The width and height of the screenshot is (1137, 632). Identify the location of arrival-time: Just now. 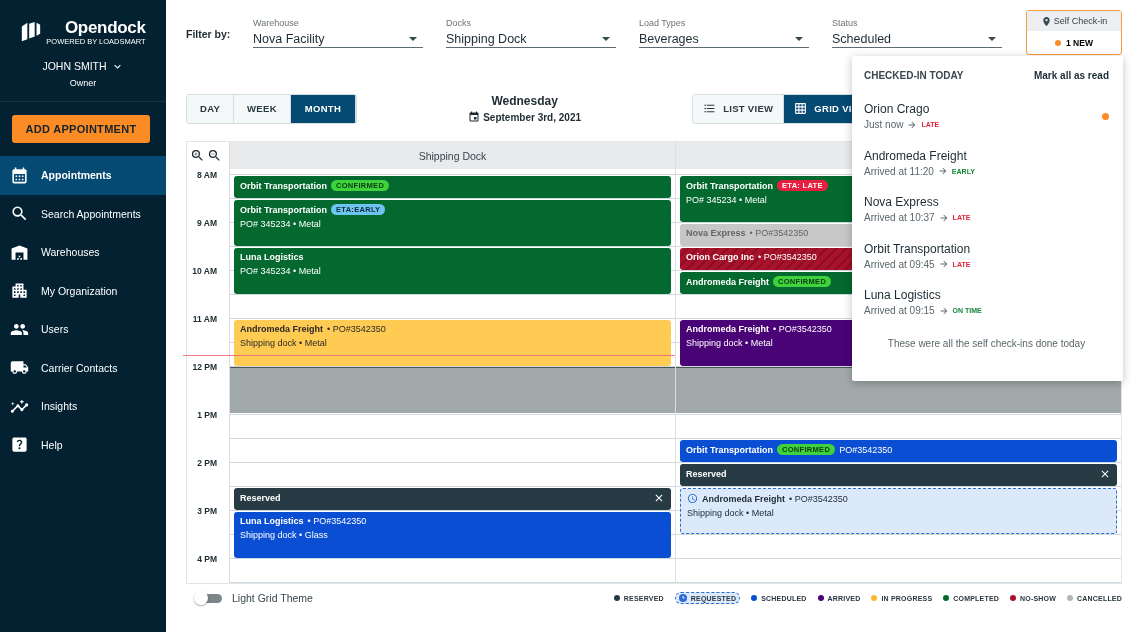
(884, 125).